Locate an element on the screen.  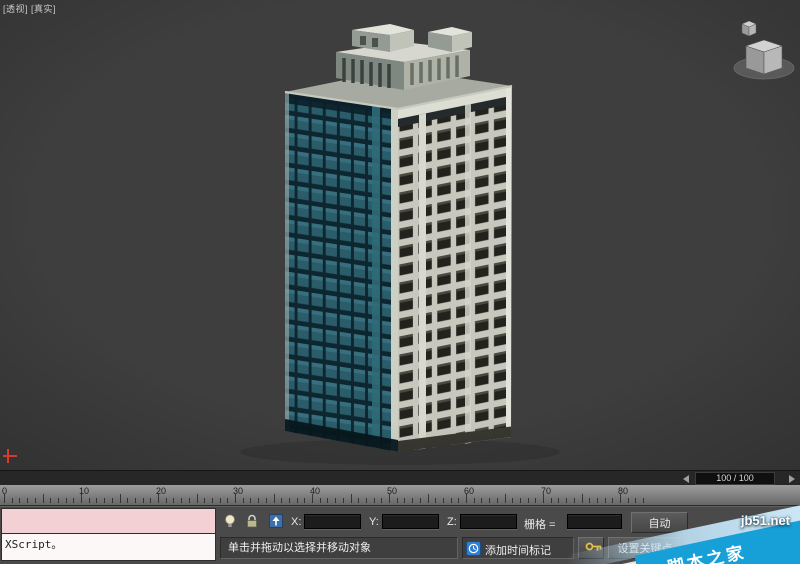
viewcube is located at coordinates (764, 53).